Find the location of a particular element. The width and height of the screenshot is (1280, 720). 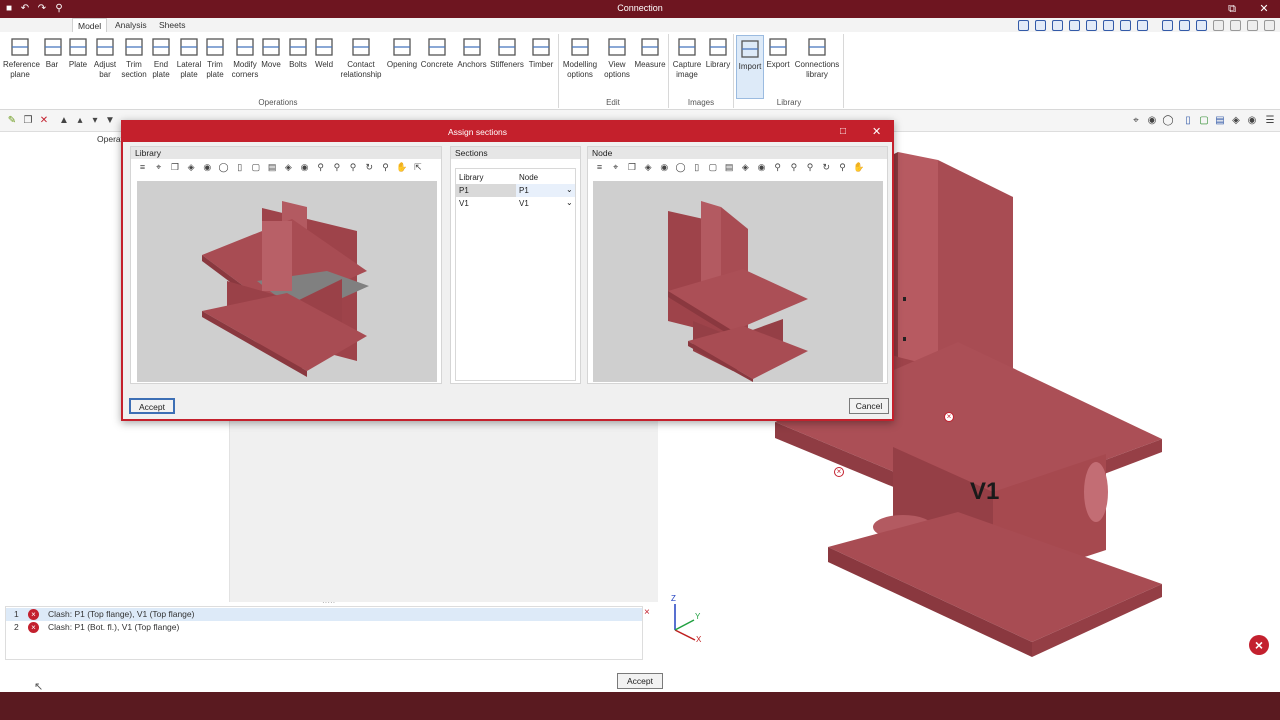

view-options-button: View options is located at coordinates (617, 57).